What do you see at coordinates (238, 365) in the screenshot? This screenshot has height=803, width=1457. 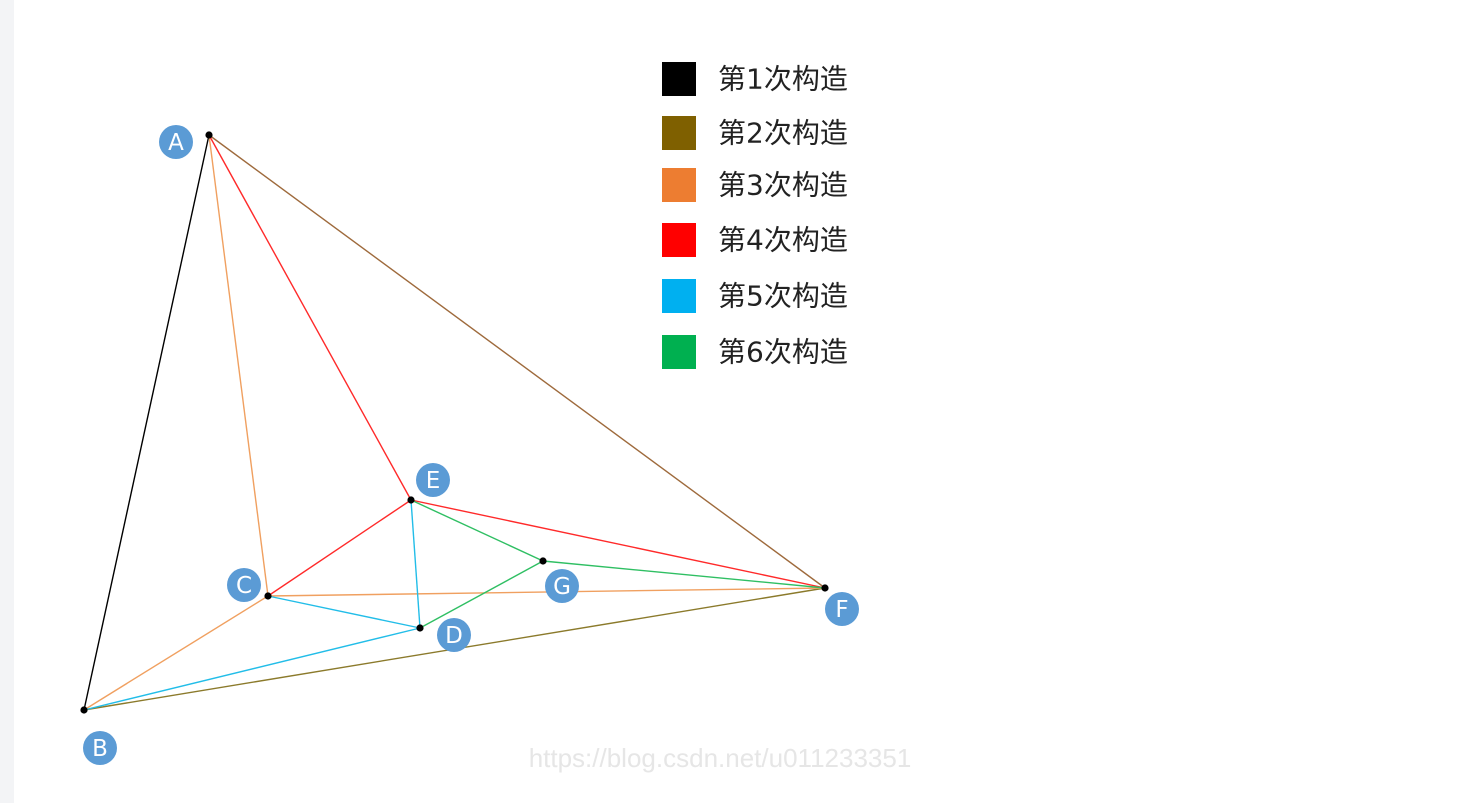 I see `edge-a-c` at bounding box center [238, 365].